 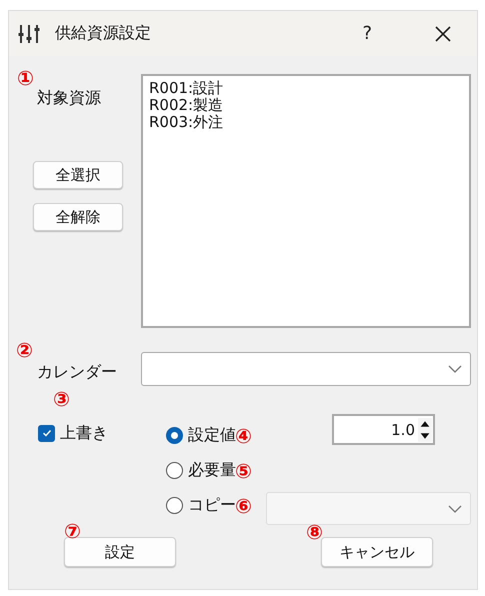 I want to click on spinner-value: 1.0, so click(x=403, y=429).